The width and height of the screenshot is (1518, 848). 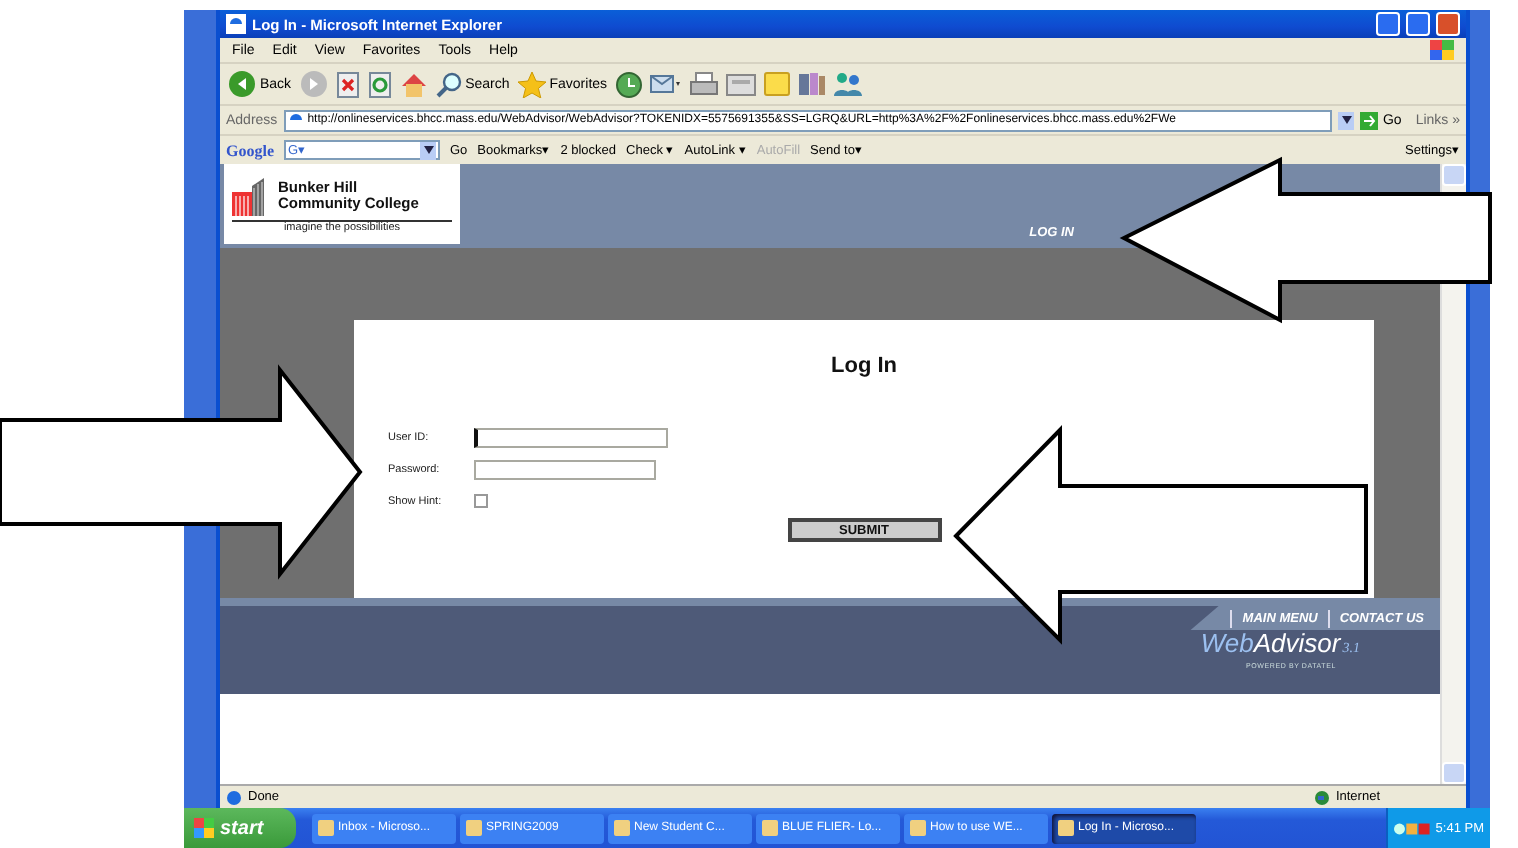 I want to click on note-button, so click(x=776, y=84).